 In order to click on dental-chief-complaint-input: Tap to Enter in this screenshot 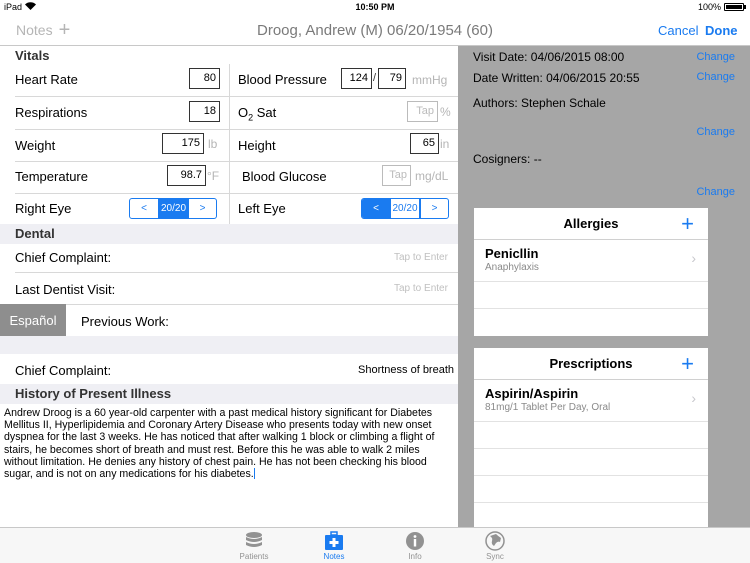, I will do `click(421, 257)`.